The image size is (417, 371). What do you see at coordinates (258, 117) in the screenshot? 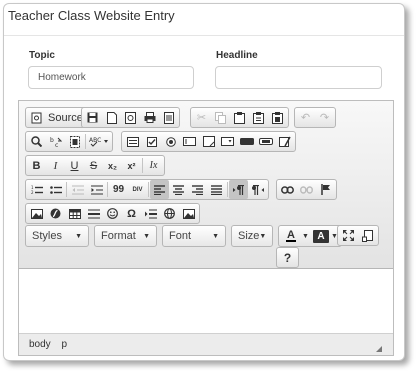
I see `paste-text-icon` at bounding box center [258, 117].